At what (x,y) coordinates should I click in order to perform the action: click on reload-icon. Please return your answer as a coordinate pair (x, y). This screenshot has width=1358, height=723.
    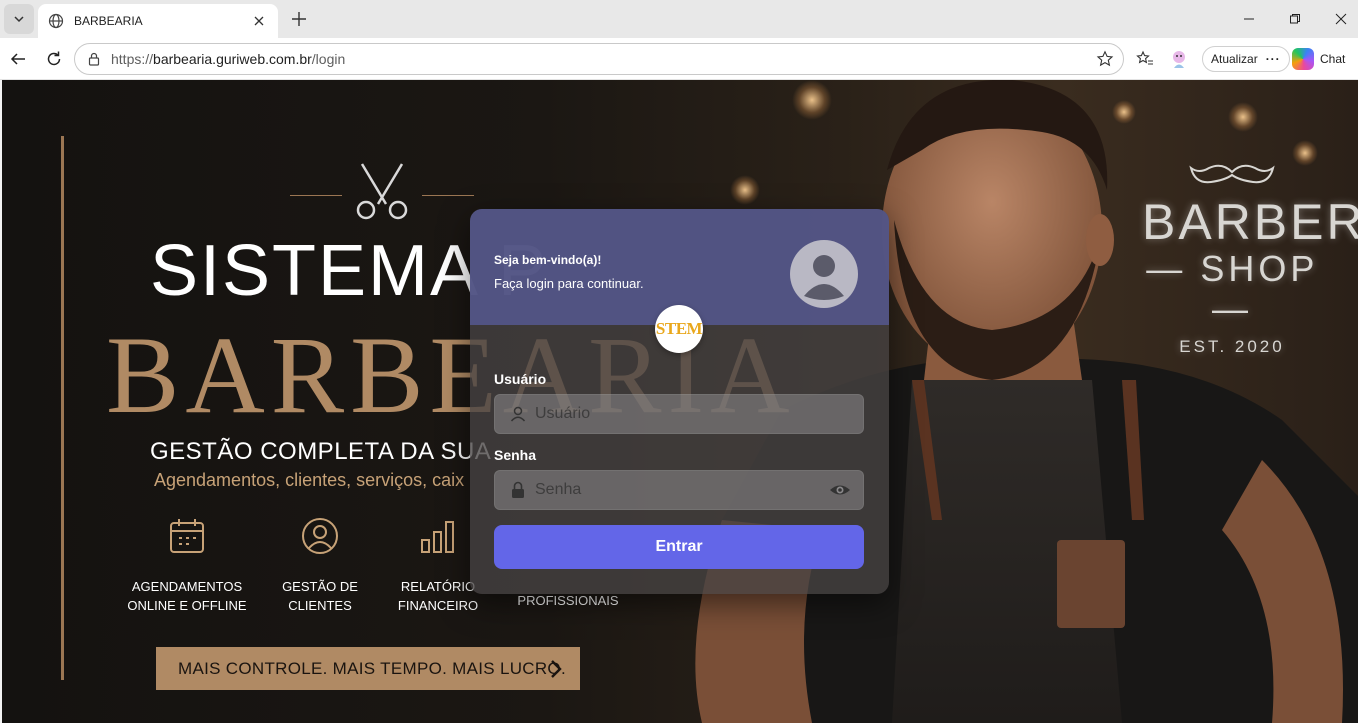
    Looking at the image, I should click on (54, 58).